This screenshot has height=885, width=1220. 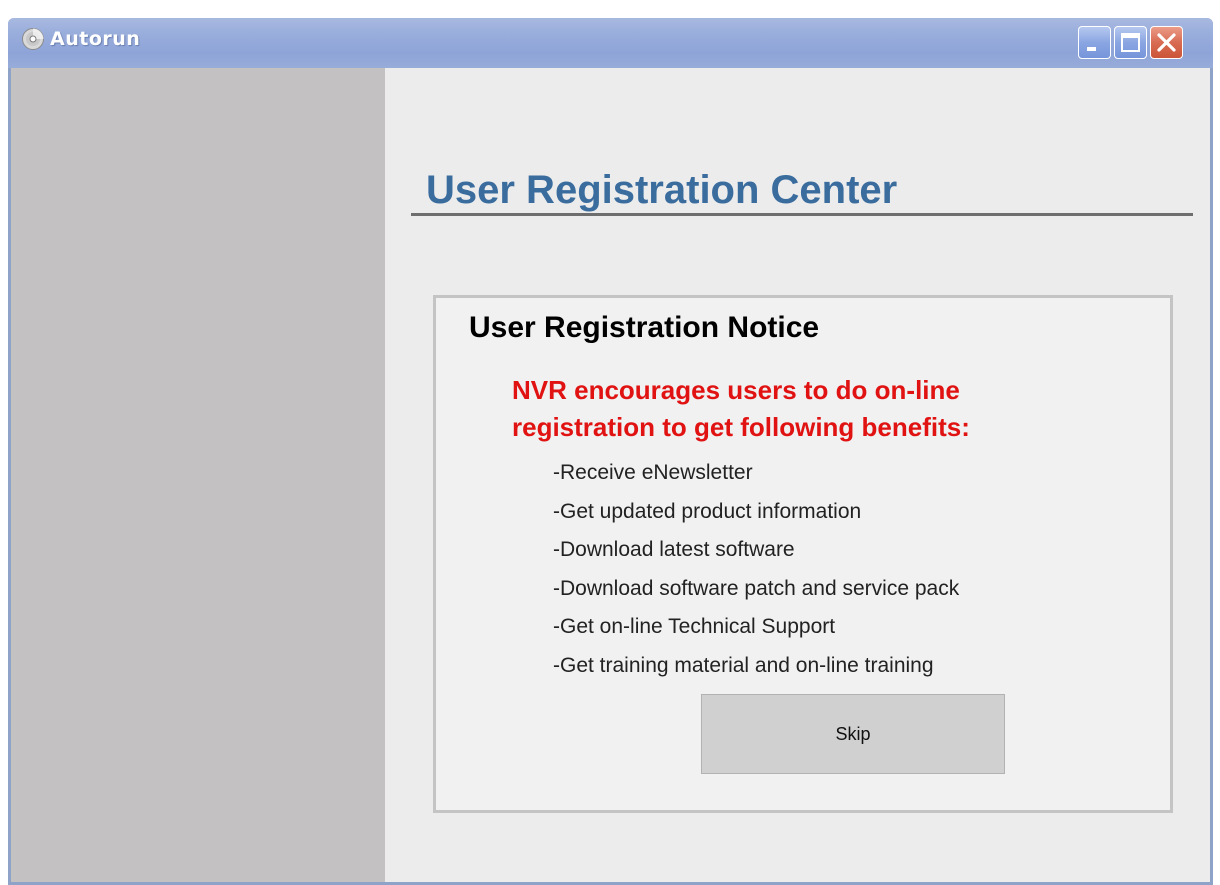 I want to click on benefit-item: -Download latest software, so click(x=674, y=549).